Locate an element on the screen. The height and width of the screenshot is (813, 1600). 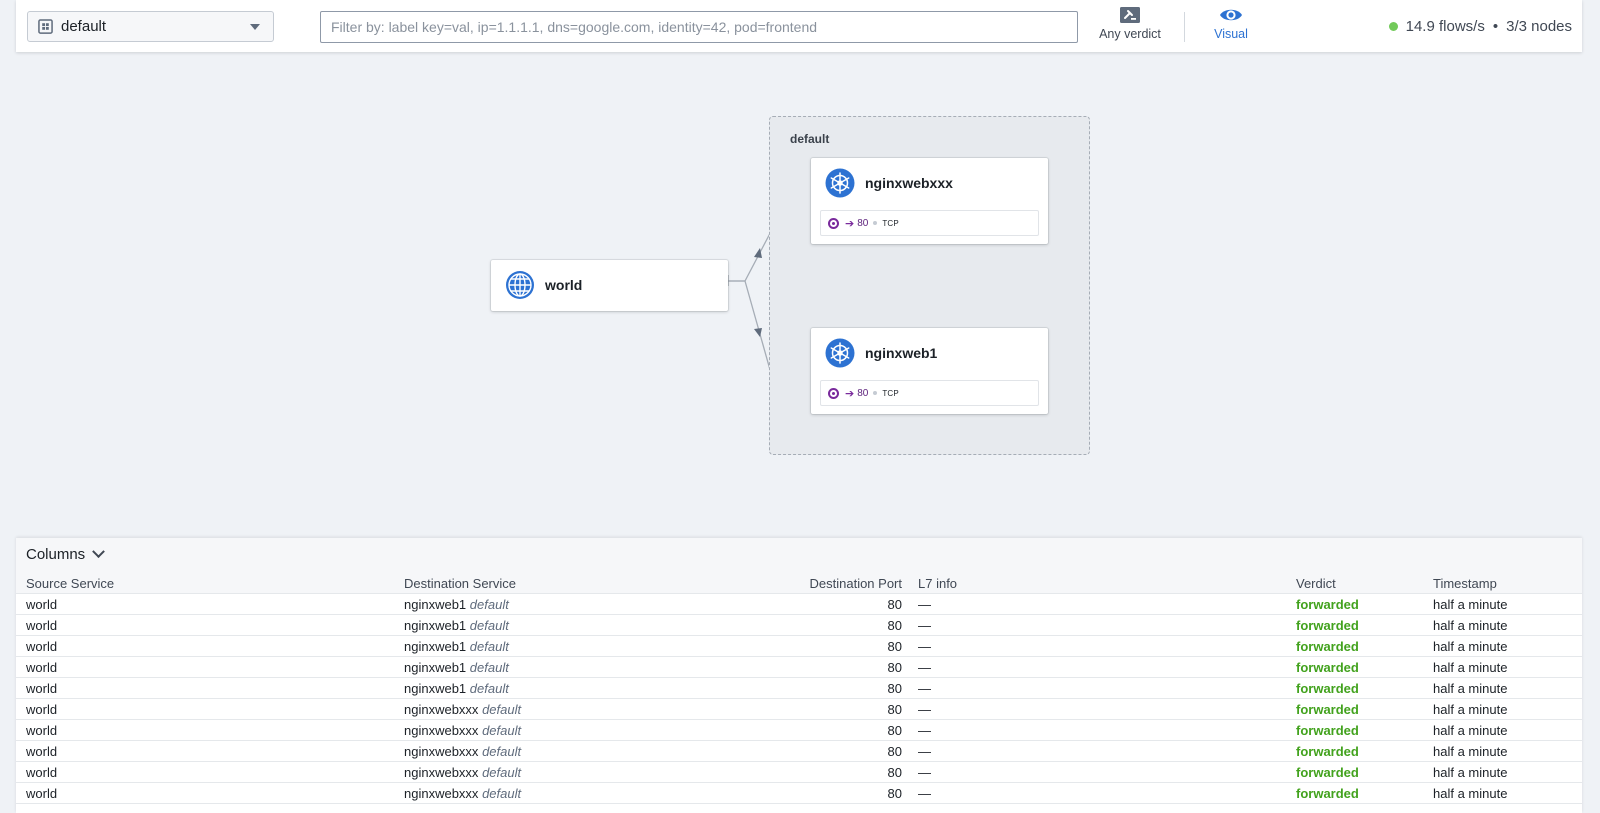
flows-rate: 14.9 flows/s is located at coordinates (1445, 26).